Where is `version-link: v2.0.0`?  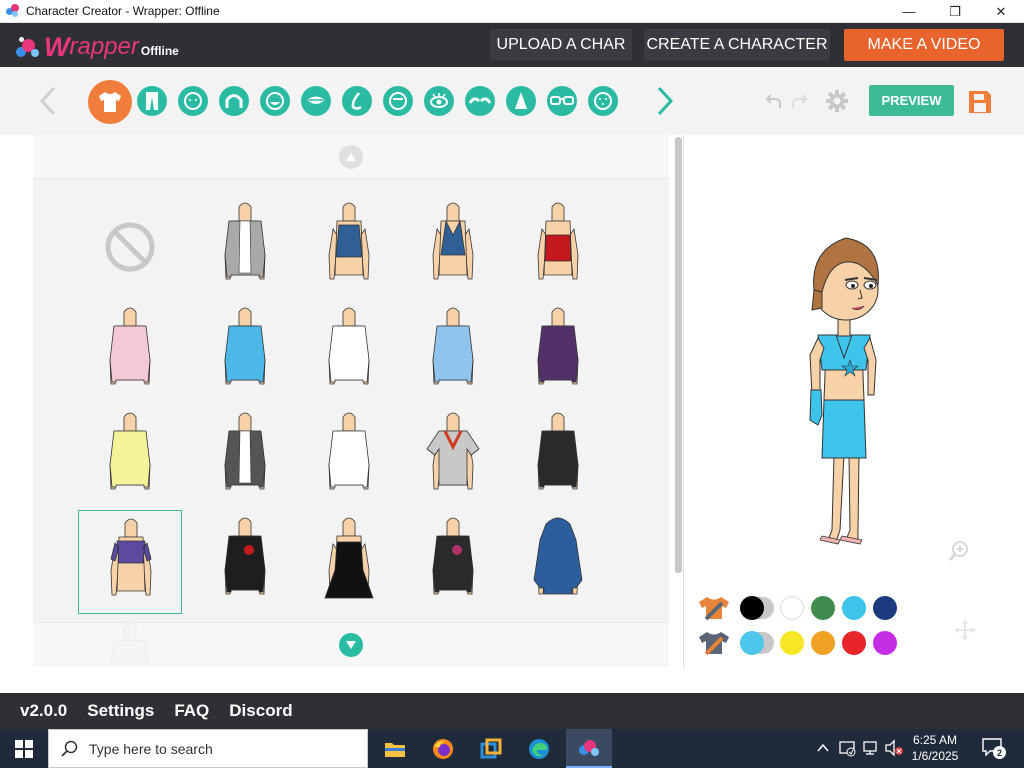
version-link: v2.0.0 is located at coordinates (43, 711).